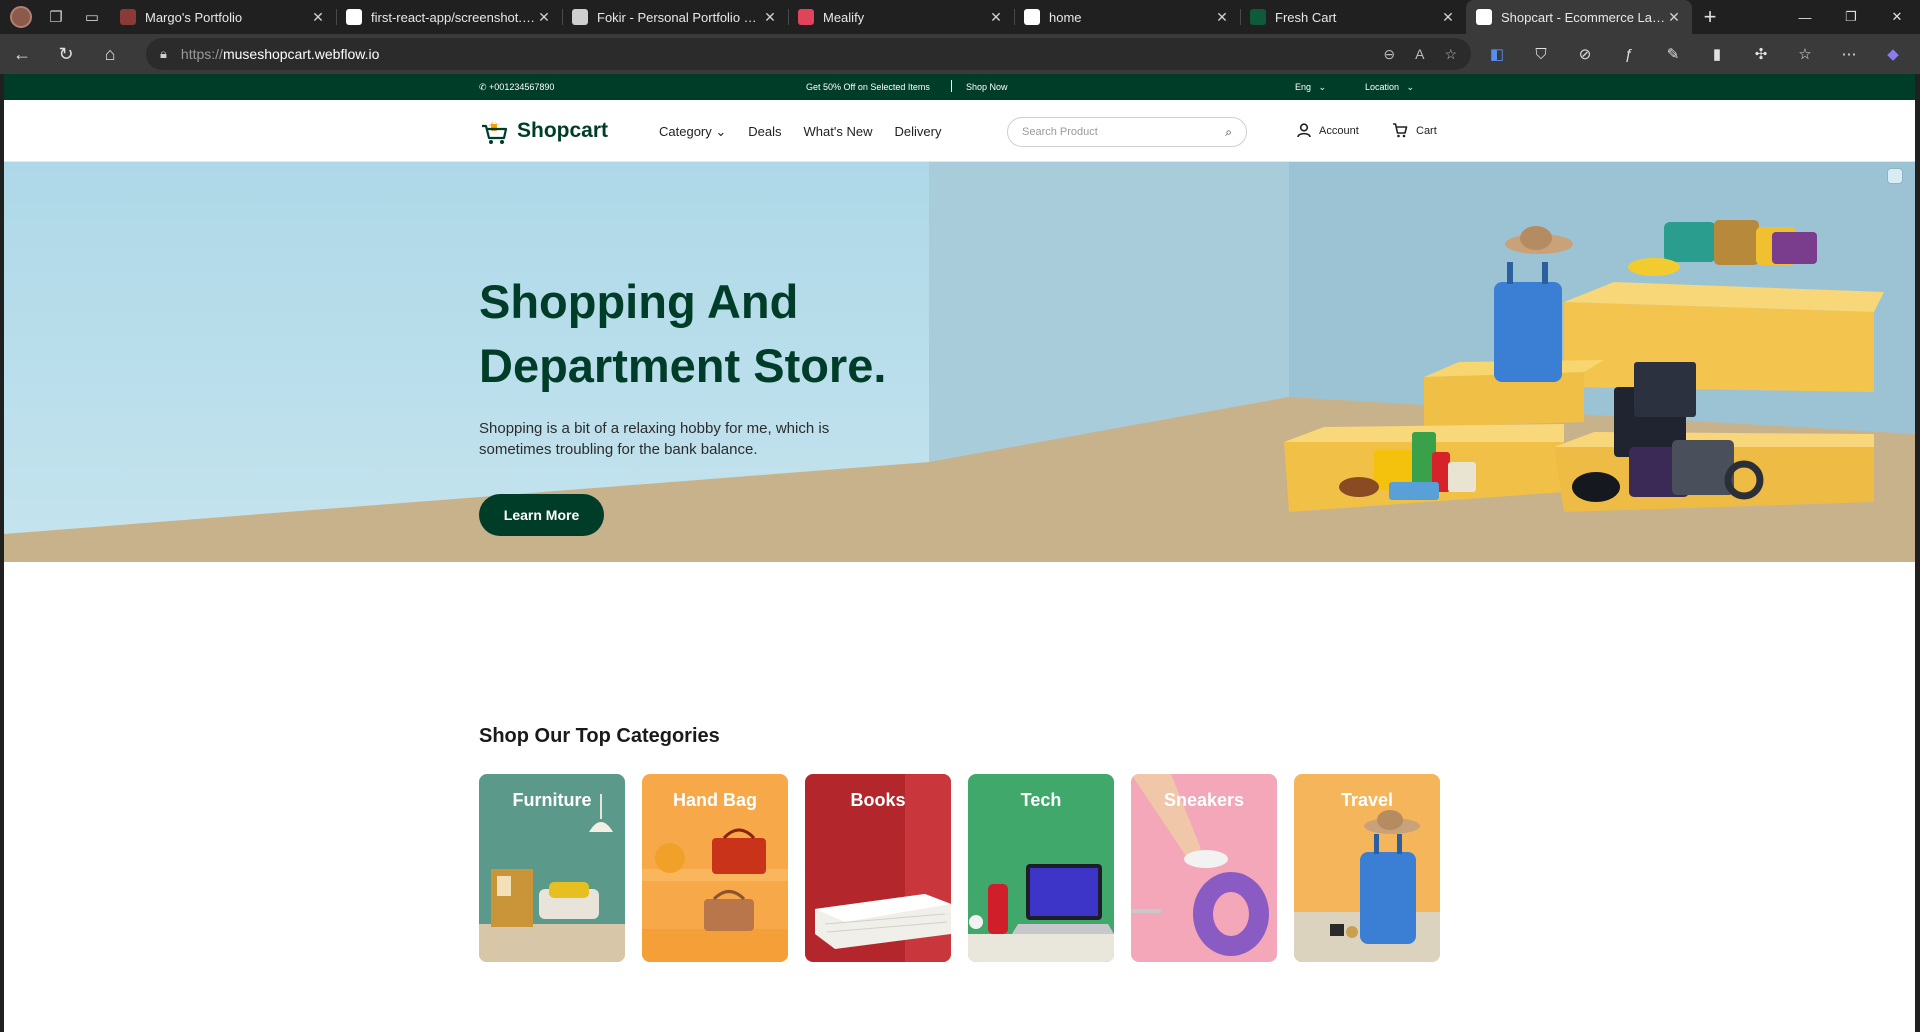 The width and height of the screenshot is (1920, 1032). What do you see at coordinates (516, 87) in the screenshot?
I see `phone-number: ✆ +001234567890` at bounding box center [516, 87].